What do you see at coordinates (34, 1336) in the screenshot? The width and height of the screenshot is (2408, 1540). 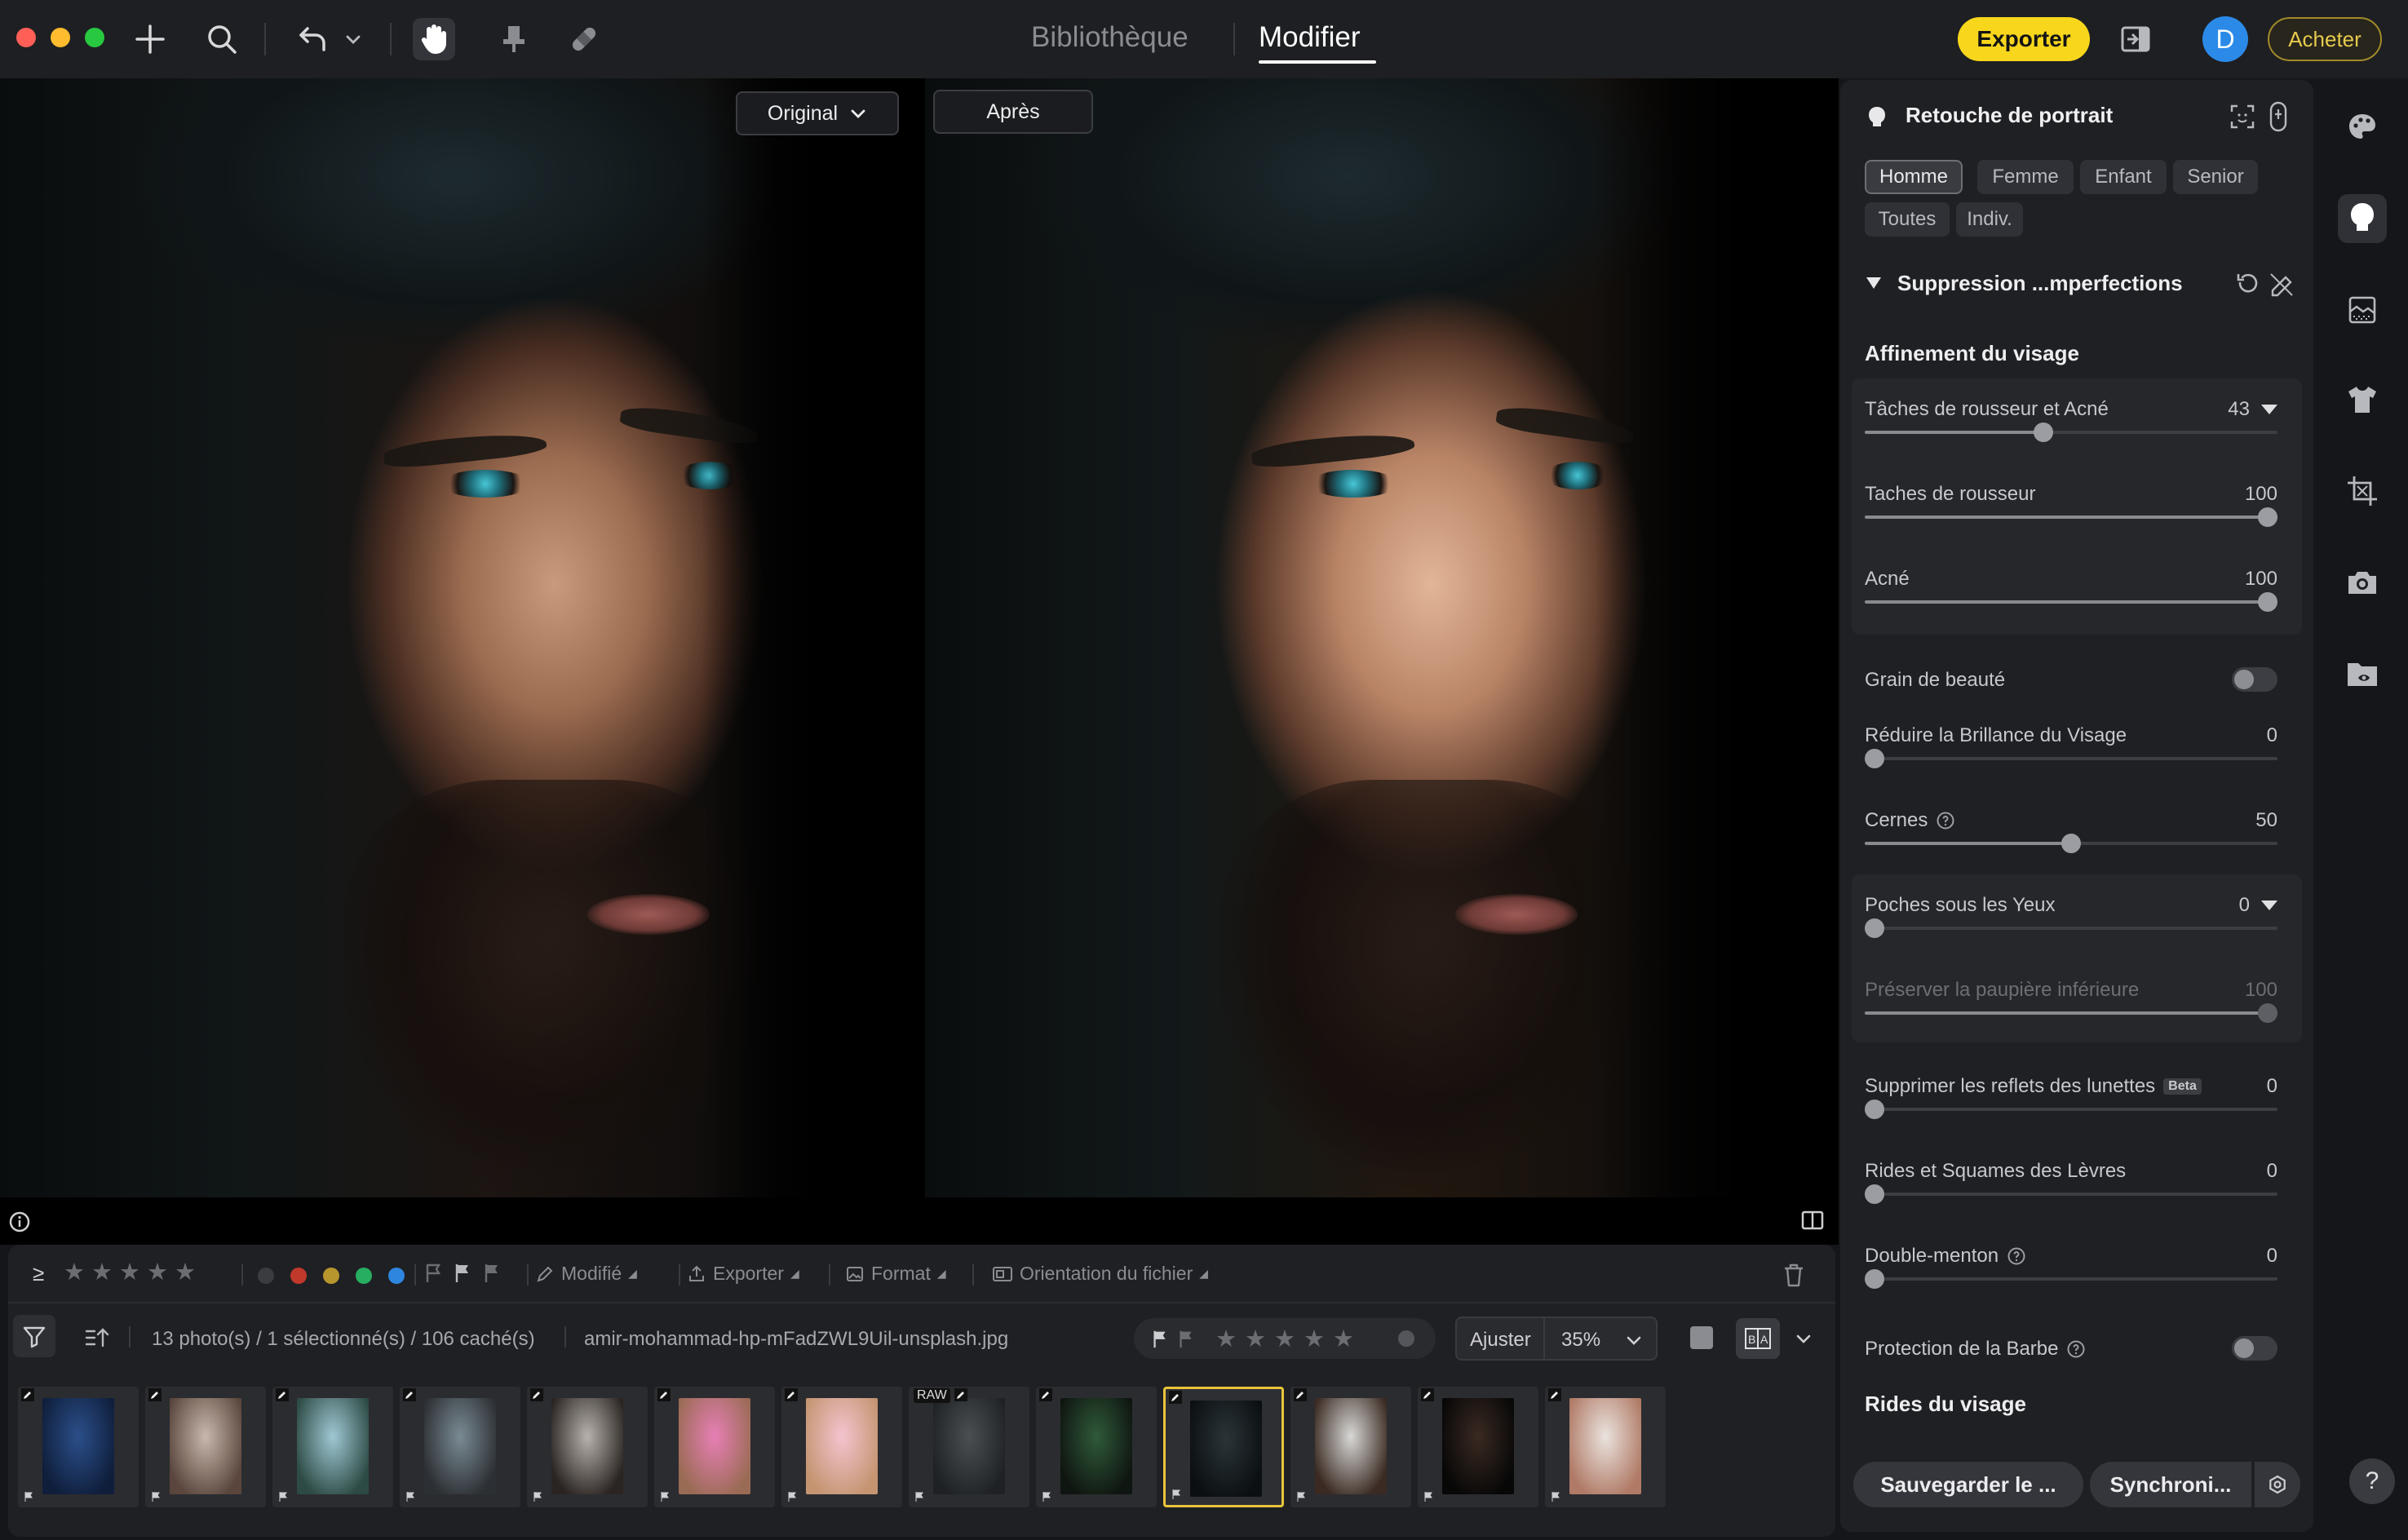 I see `filter-icon` at bounding box center [34, 1336].